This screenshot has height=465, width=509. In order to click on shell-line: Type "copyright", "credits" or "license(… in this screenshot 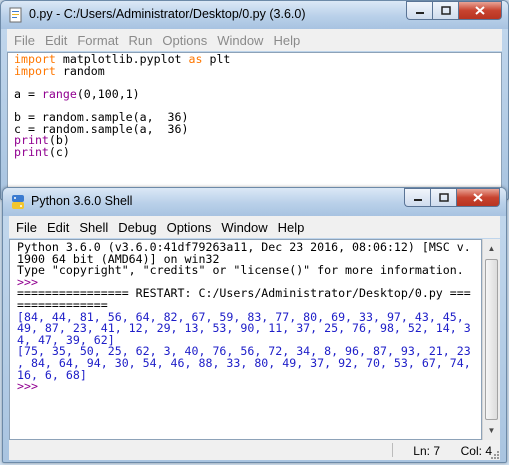, I will do `click(249, 270)`.